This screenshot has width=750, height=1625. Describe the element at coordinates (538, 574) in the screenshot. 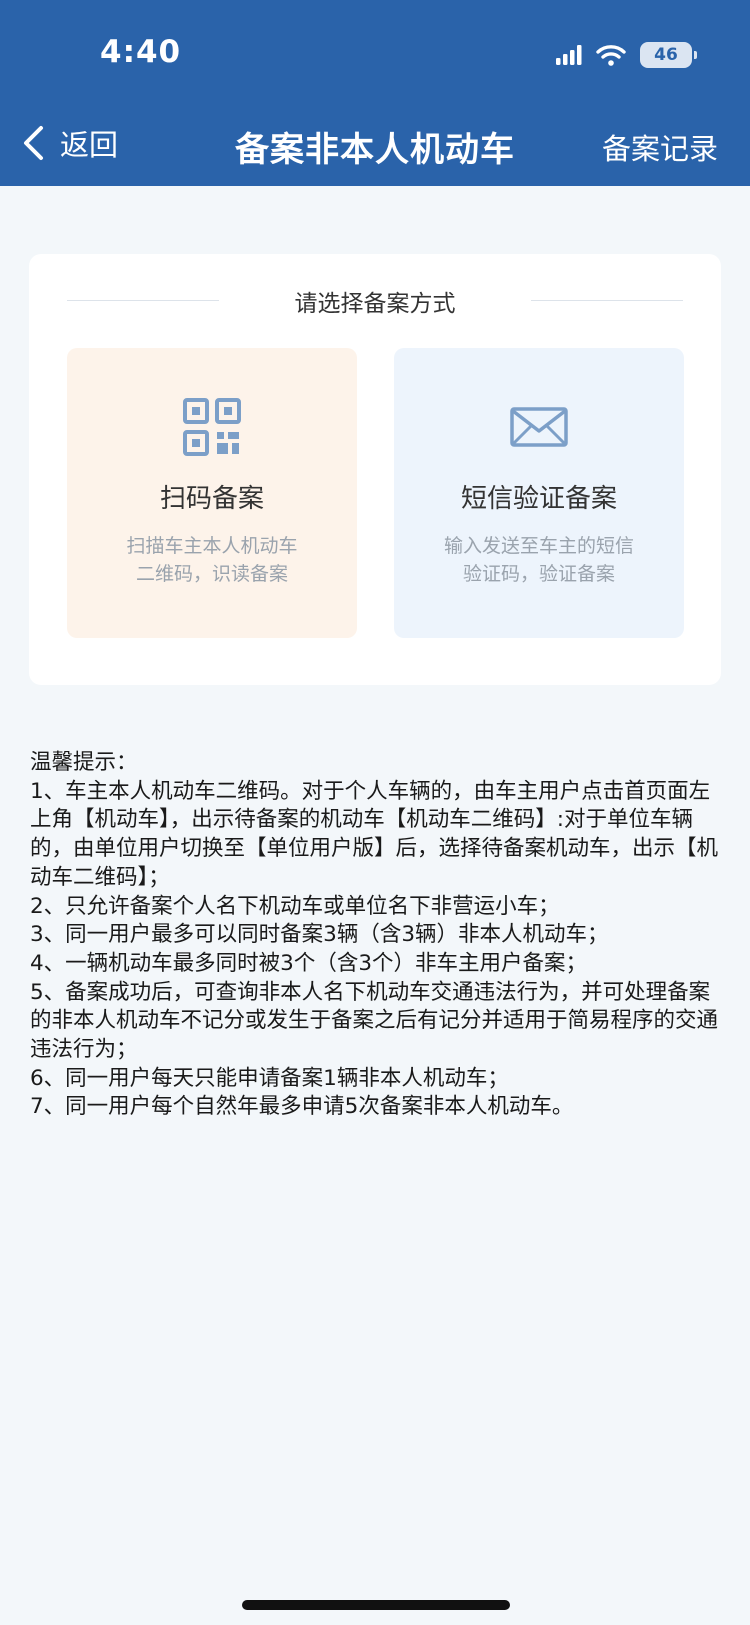

I see `sms-option-desc-line: 验证码，验证备案` at that location.